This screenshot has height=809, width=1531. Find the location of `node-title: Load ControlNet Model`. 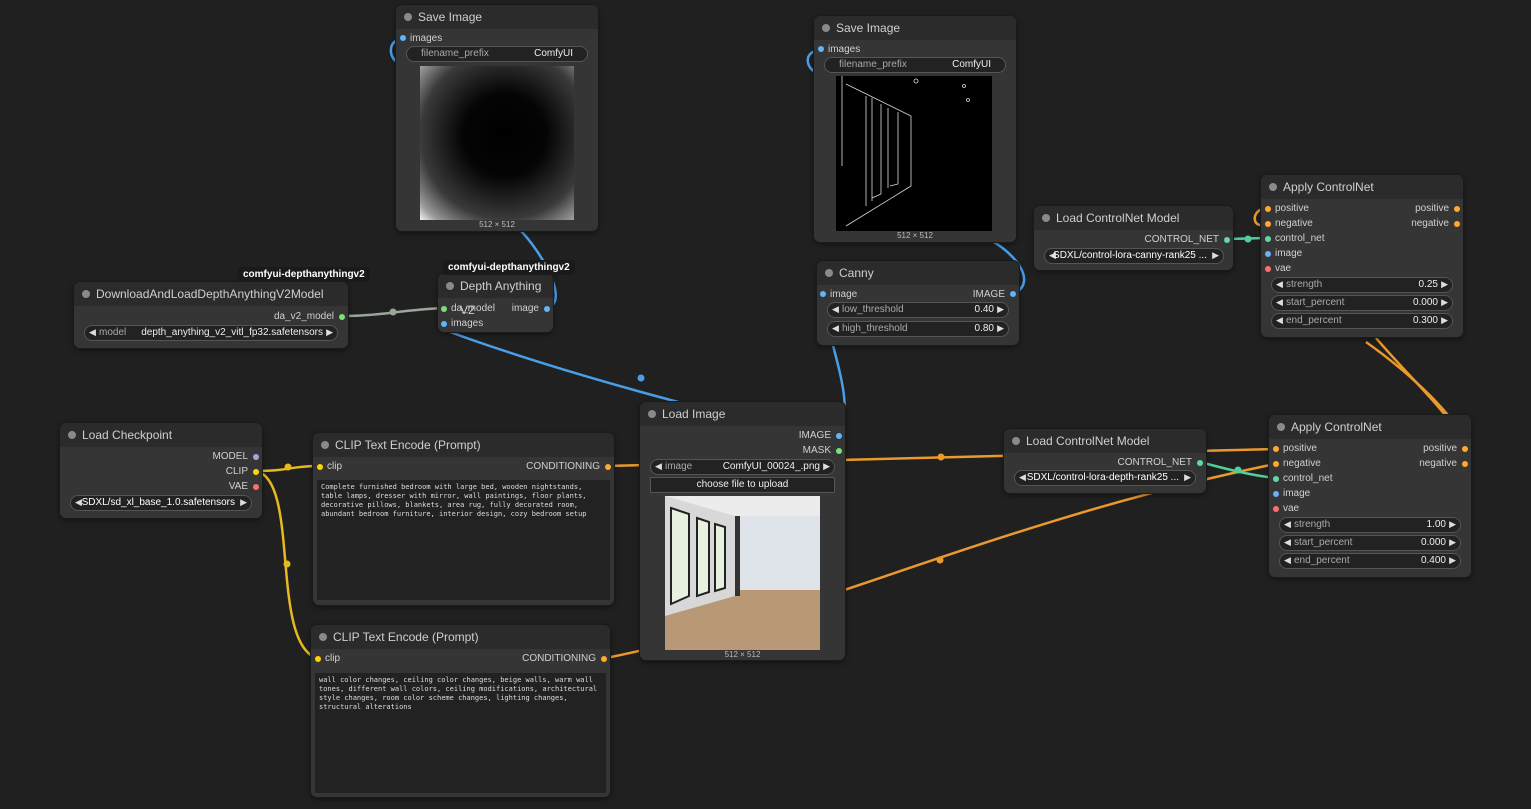

node-title: Load ControlNet Model is located at coordinates (1133, 218).